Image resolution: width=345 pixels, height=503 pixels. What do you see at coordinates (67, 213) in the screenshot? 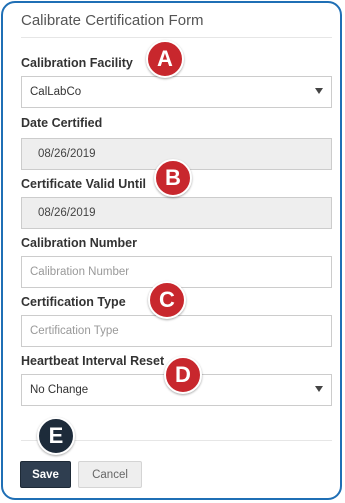
I see `valid-until-value: 08/26/2019` at bounding box center [67, 213].